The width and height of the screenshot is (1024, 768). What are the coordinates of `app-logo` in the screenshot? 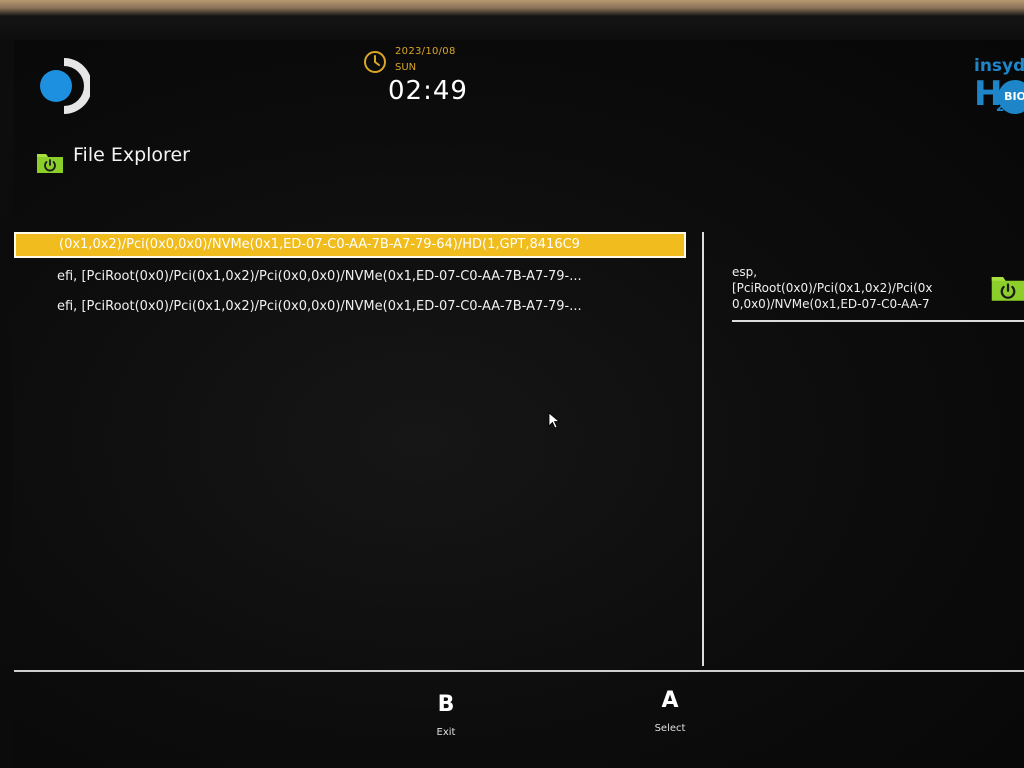 It's located at (65, 86).